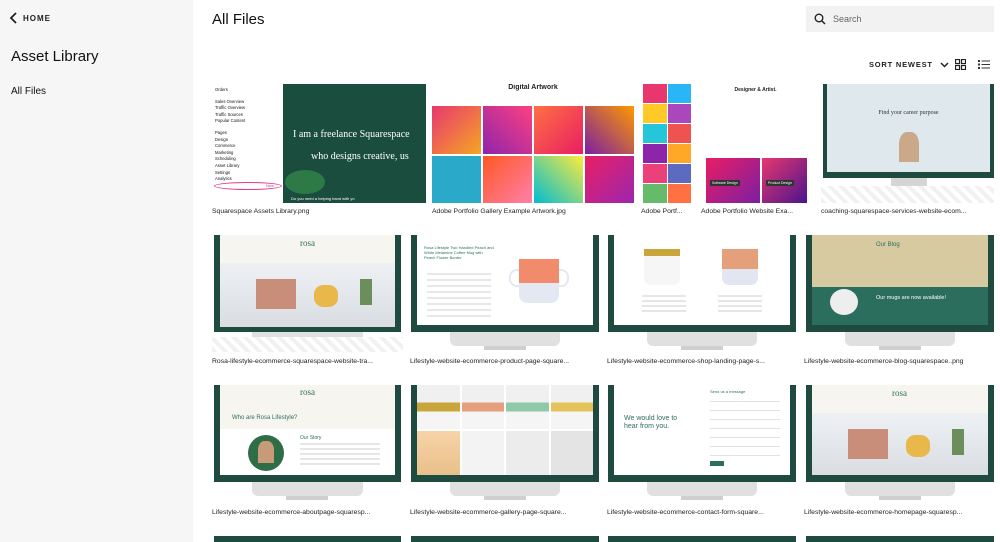 The height and width of the screenshot is (542, 1000). I want to click on artwork-grid, so click(533, 154).